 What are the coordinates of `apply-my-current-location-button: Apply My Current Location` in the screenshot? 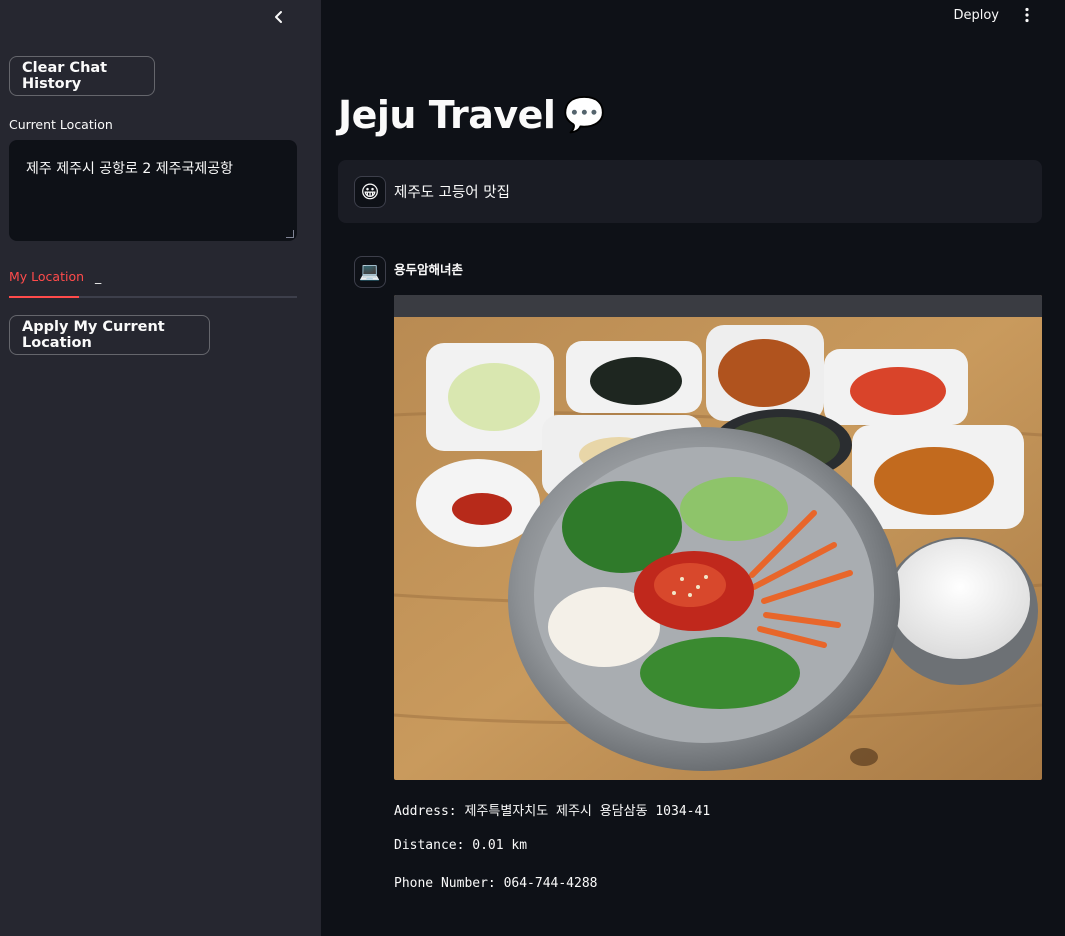 It's located at (109, 335).